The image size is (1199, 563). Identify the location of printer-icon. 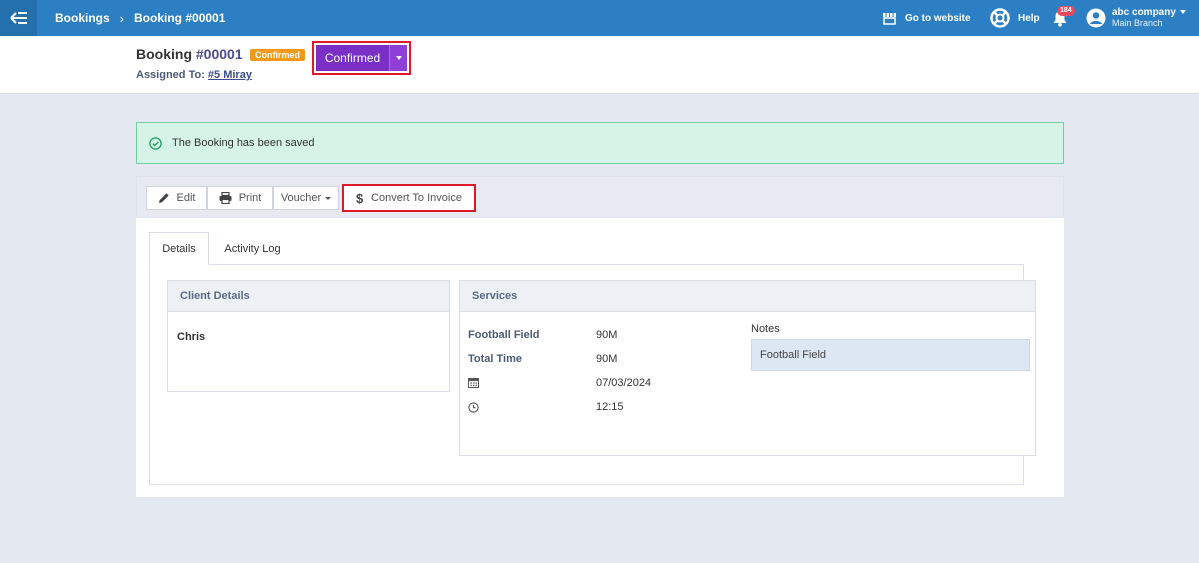
(225, 198).